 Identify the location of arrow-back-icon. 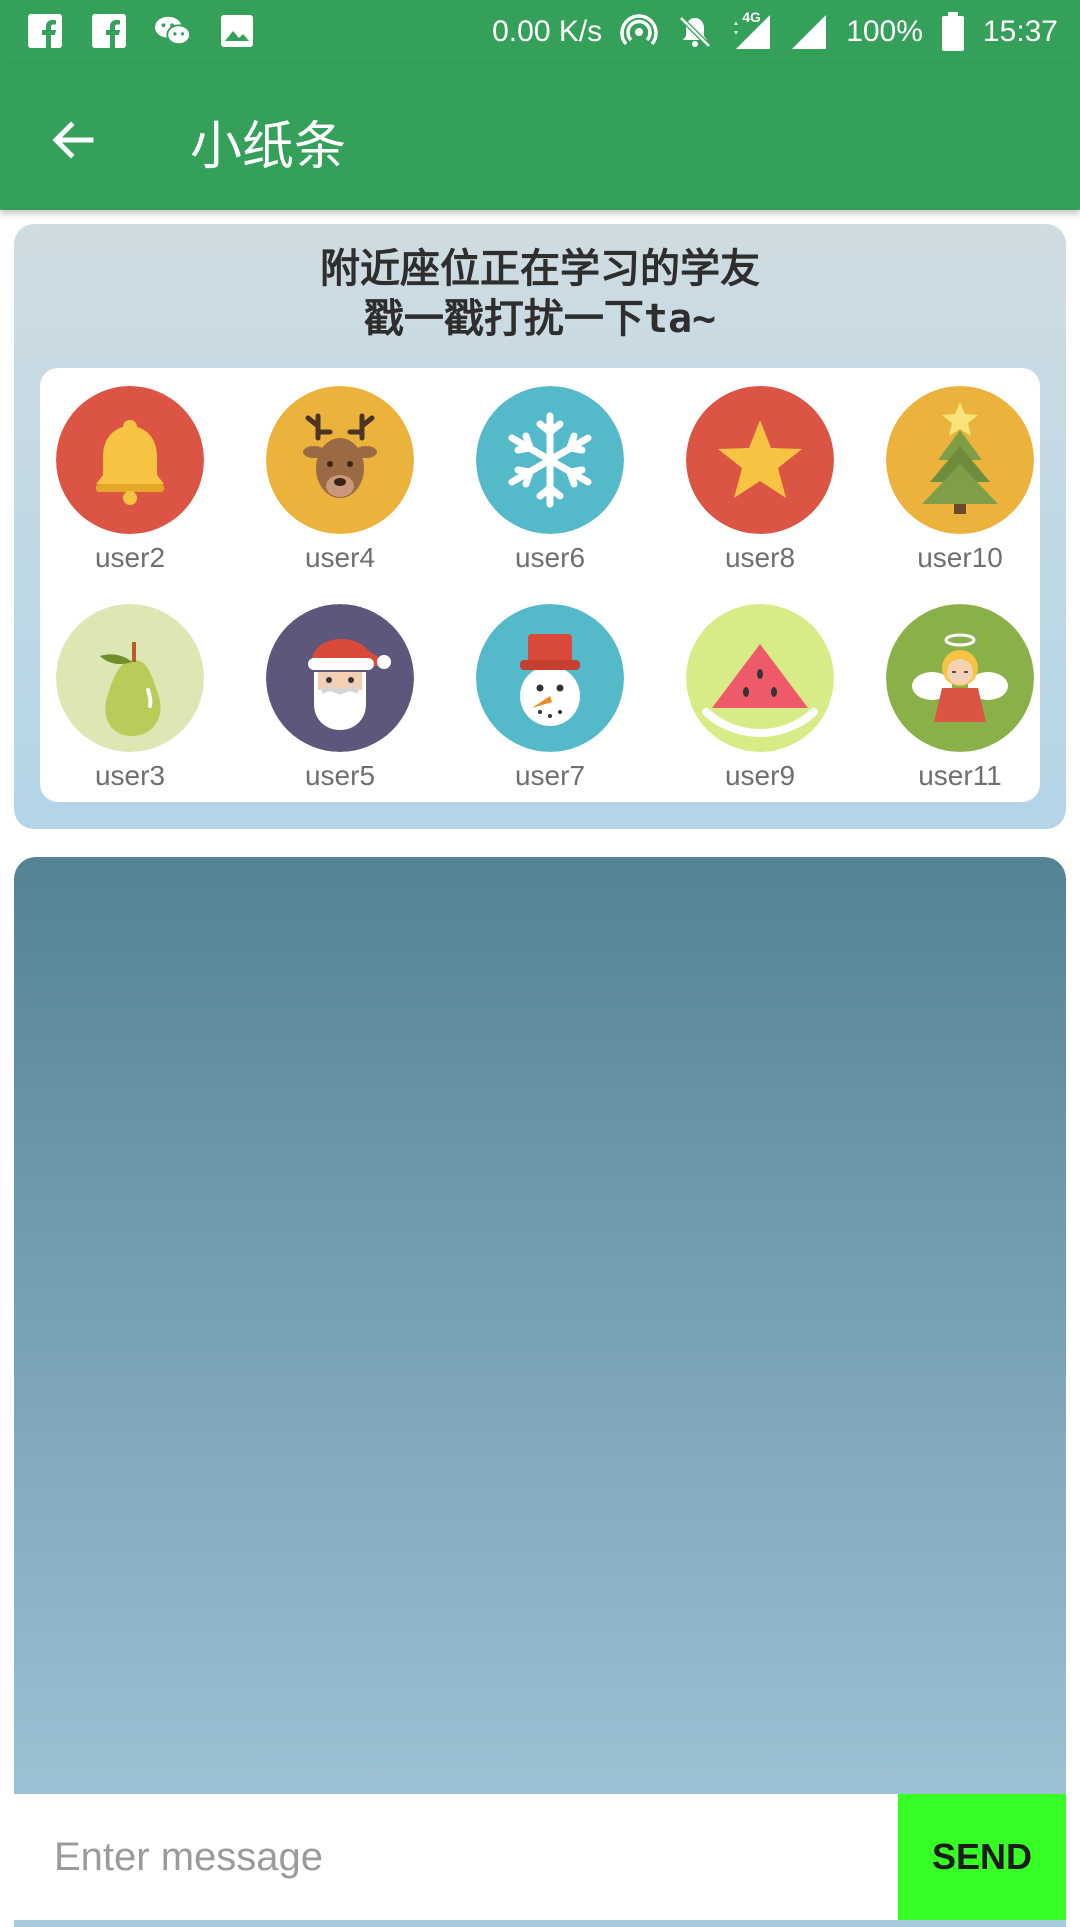
(73, 140).